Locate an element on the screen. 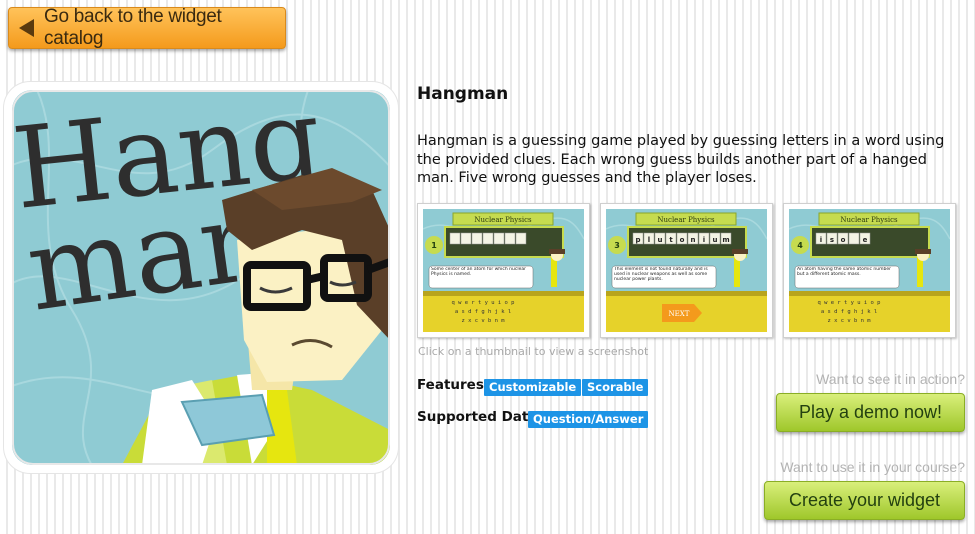 The image size is (975, 534). supported-data-label: Supported Data: is located at coordinates (480, 417).